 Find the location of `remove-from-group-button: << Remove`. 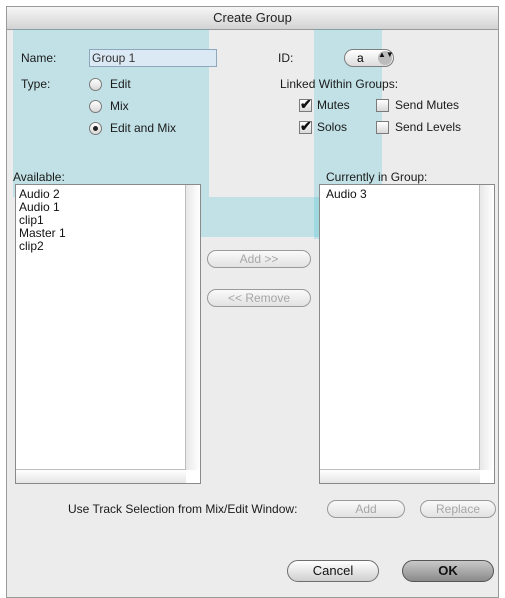

remove-from-group-button: << Remove is located at coordinates (259, 298).